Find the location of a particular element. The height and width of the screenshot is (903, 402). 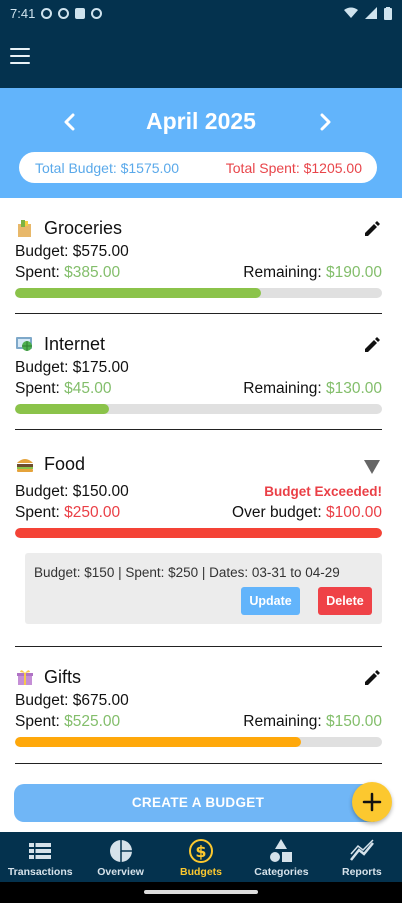

sync-icon is located at coordinates (97, 13).